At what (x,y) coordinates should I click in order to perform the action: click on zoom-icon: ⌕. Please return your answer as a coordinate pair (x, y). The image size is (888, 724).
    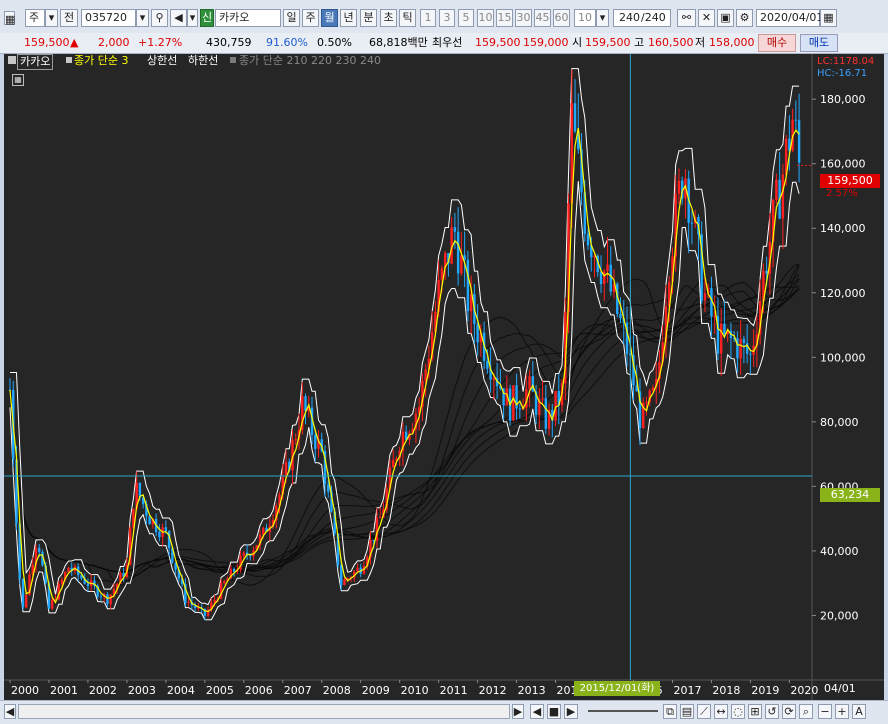
    Looking at the image, I should click on (806, 711).